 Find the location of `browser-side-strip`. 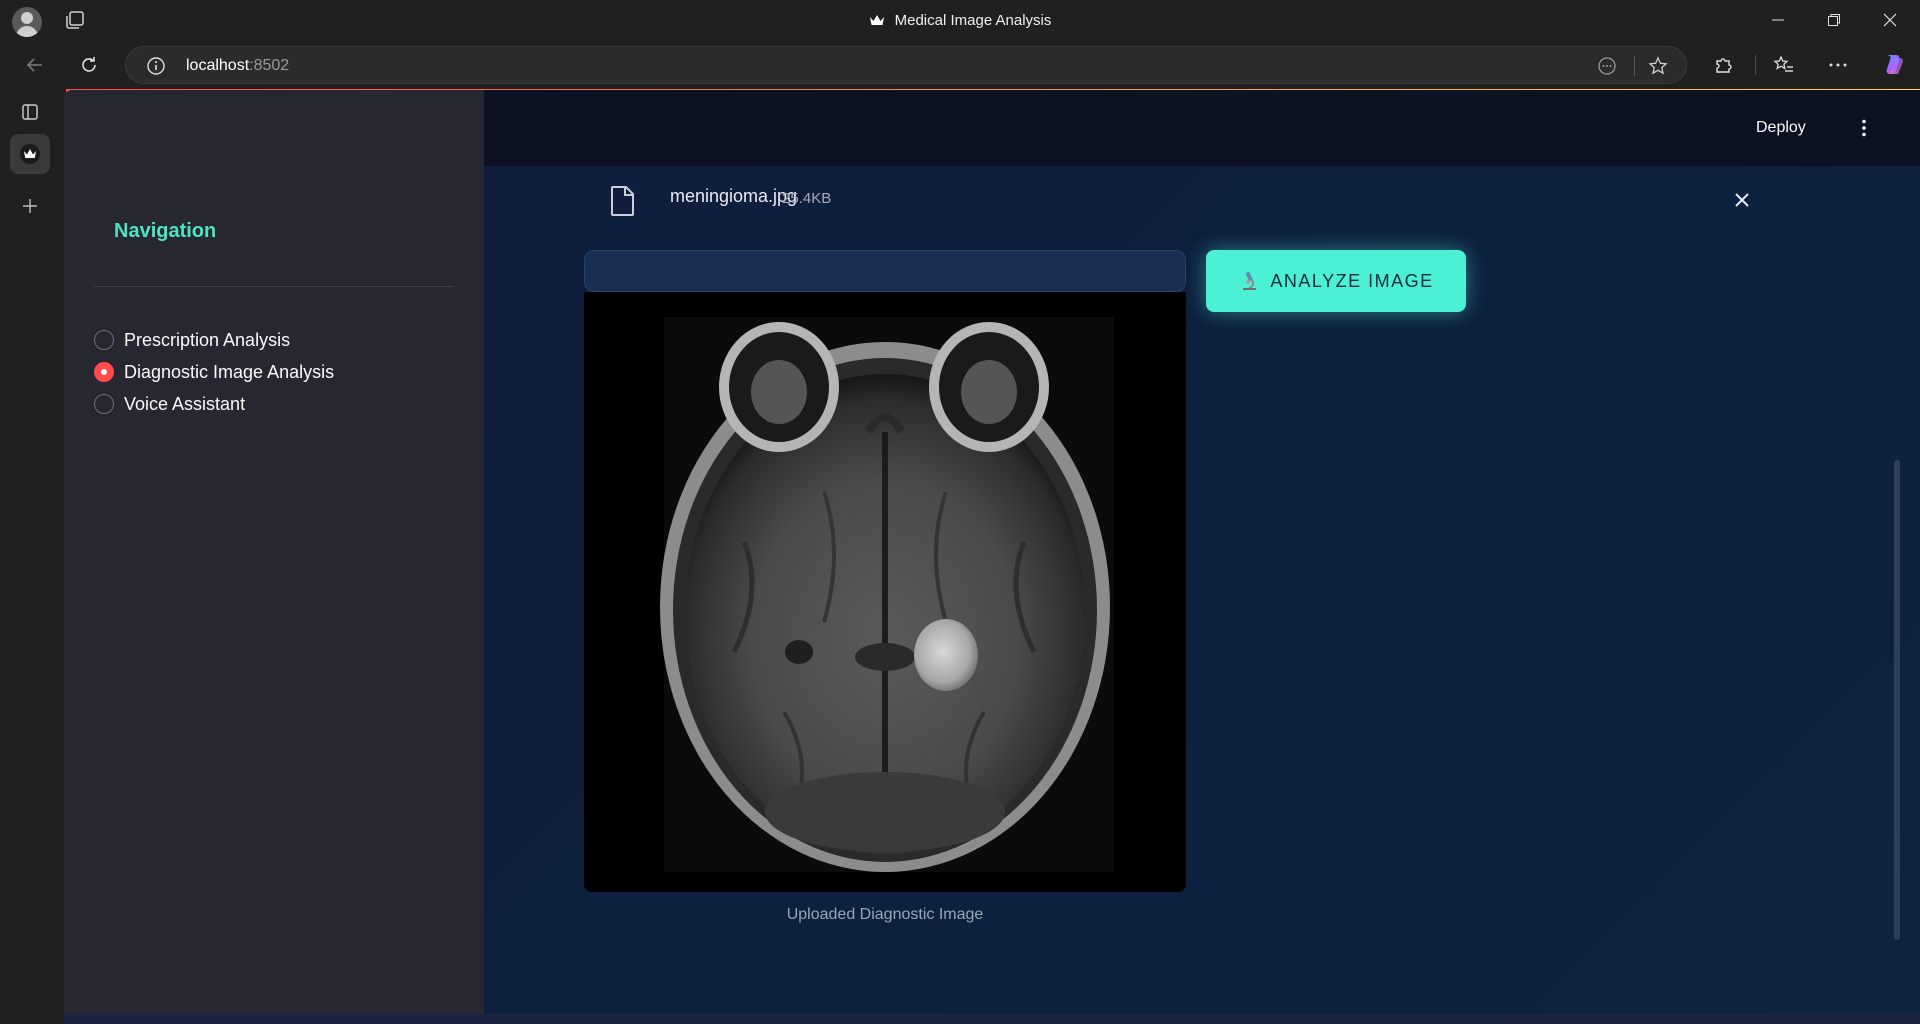

browser-side-strip is located at coordinates (32, 557).